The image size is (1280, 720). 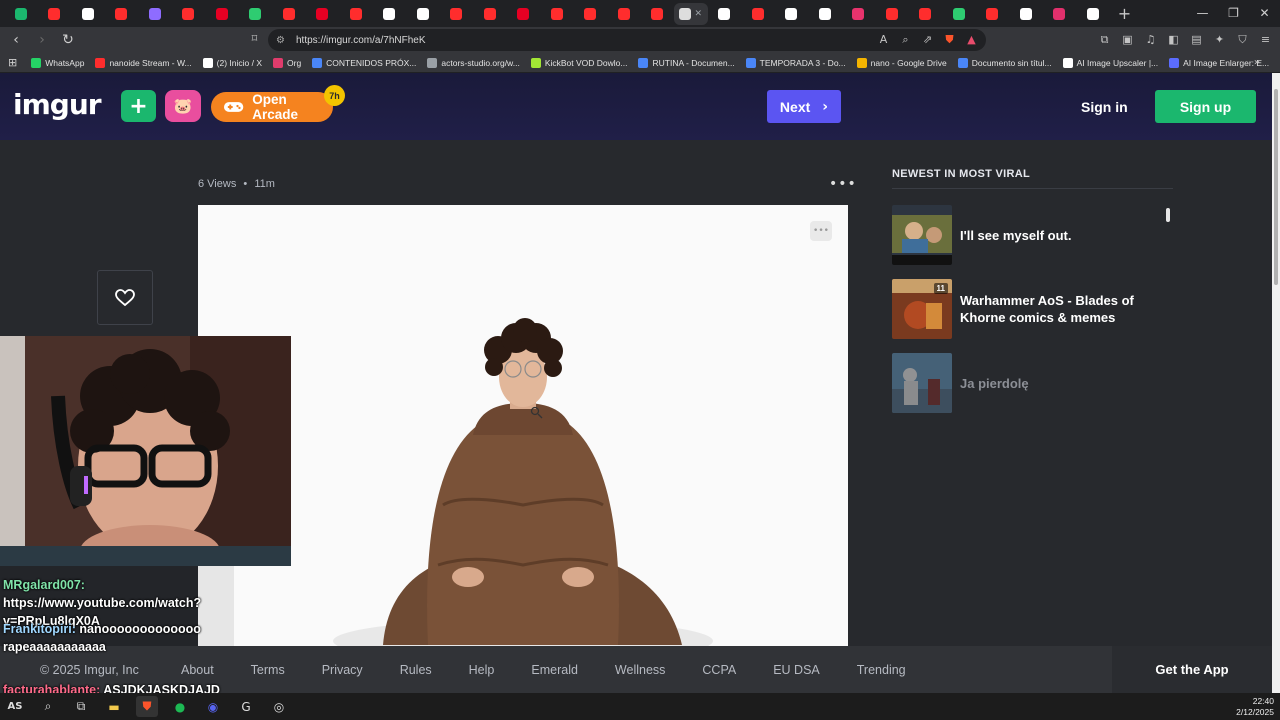 What do you see at coordinates (905, 39) in the screenshot?
I see `zoom-icon: ⌕` at bounding box center [905, 39].